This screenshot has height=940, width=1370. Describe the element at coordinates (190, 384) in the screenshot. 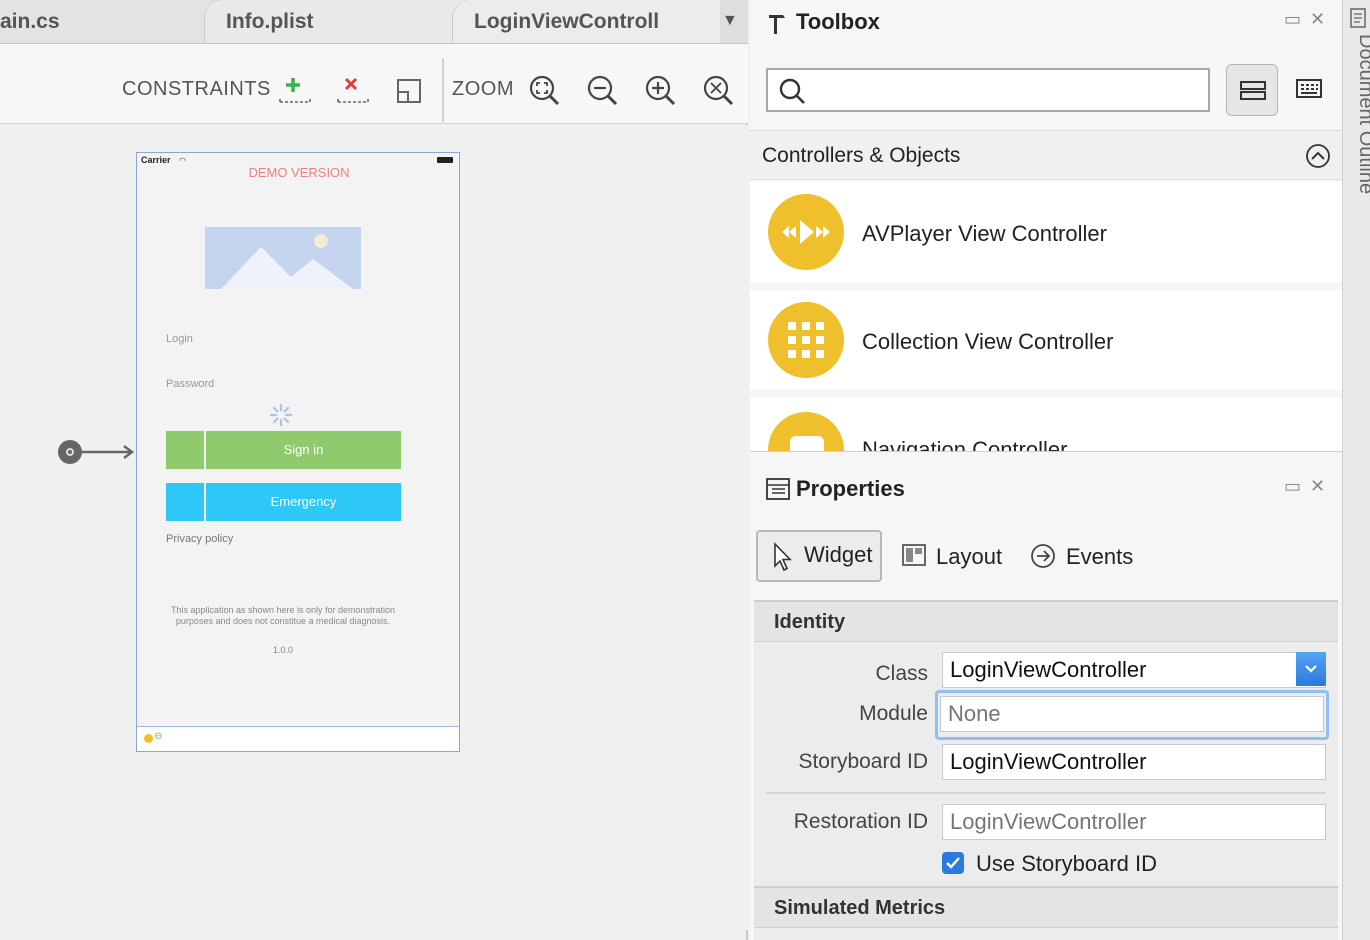

I see `password-field: Password` at that location.